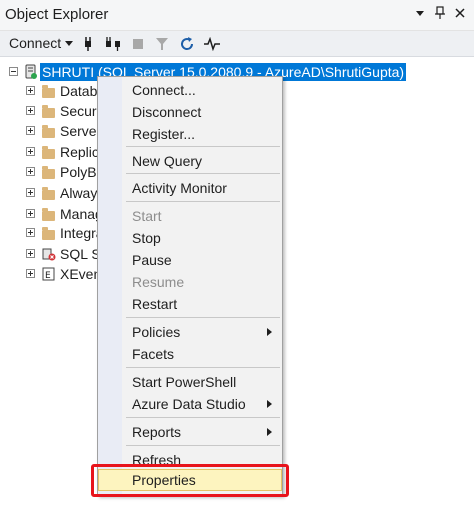 This screenshot has height=517, width=474. What do you see at coordinates (80, 111) in the screenshot?
I see `tree-node-label: Securi` at bounding box center [80, 111].